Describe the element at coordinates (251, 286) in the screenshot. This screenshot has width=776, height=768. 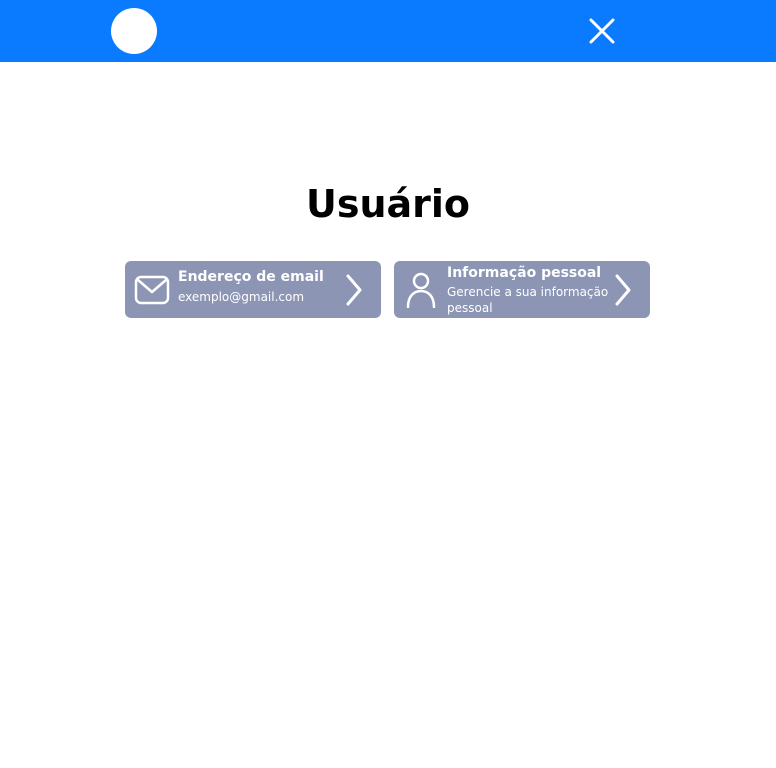
I see `email-card-text: Endereço de email exemplo@gmail.com` at that location.